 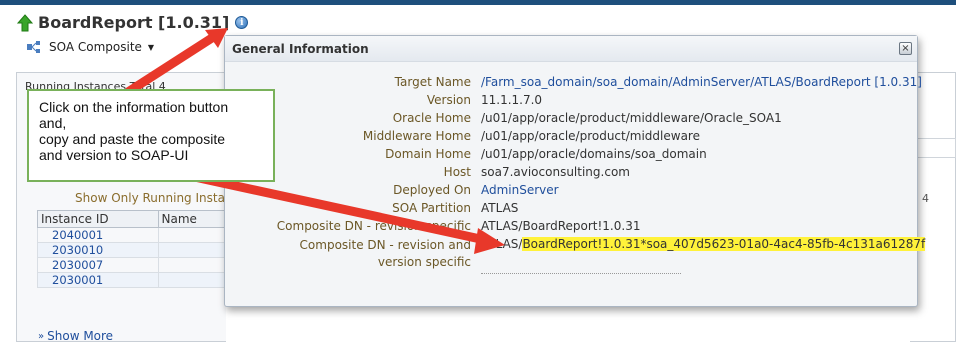 I want to click on field-value: /u01/app/oracle/domains/soa_domain, so click(x=594, y=154).